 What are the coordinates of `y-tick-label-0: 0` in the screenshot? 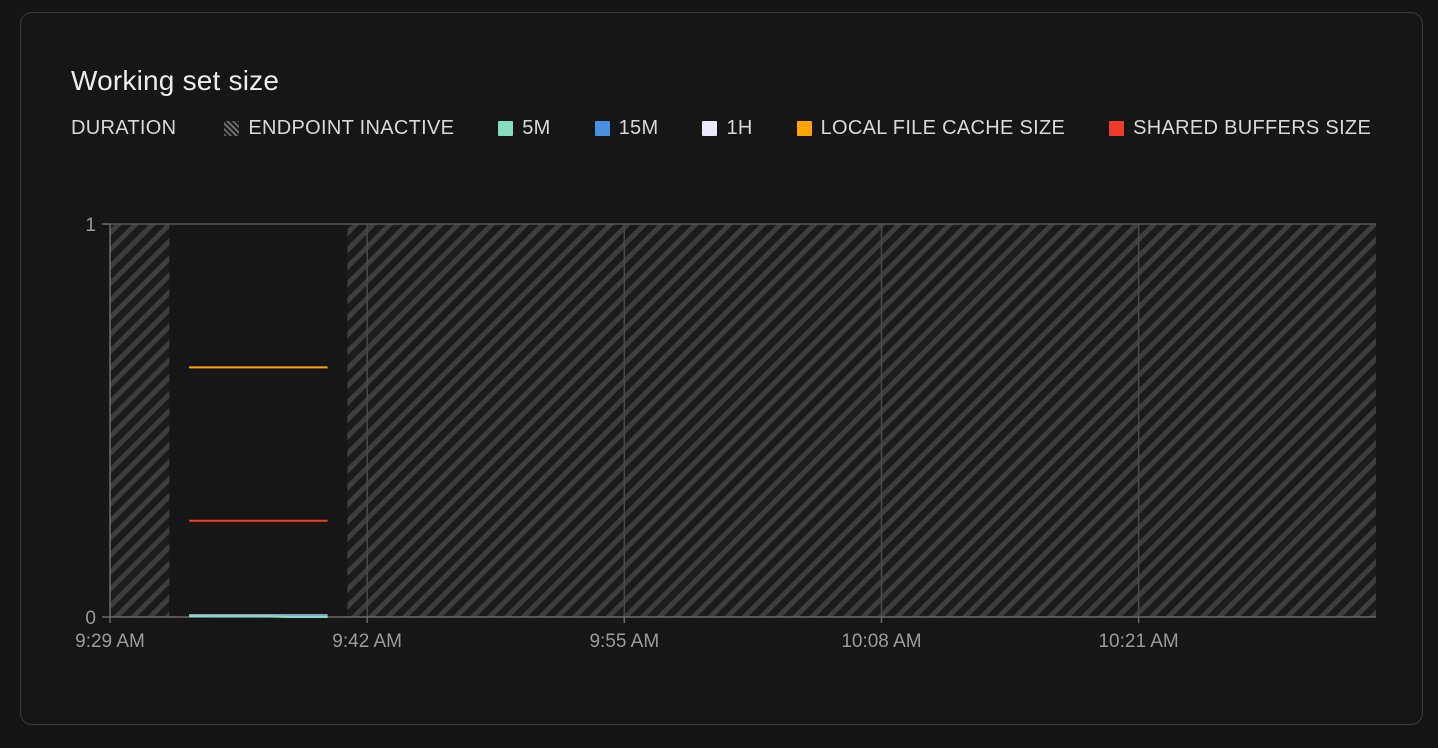 It's located at (90, 618).